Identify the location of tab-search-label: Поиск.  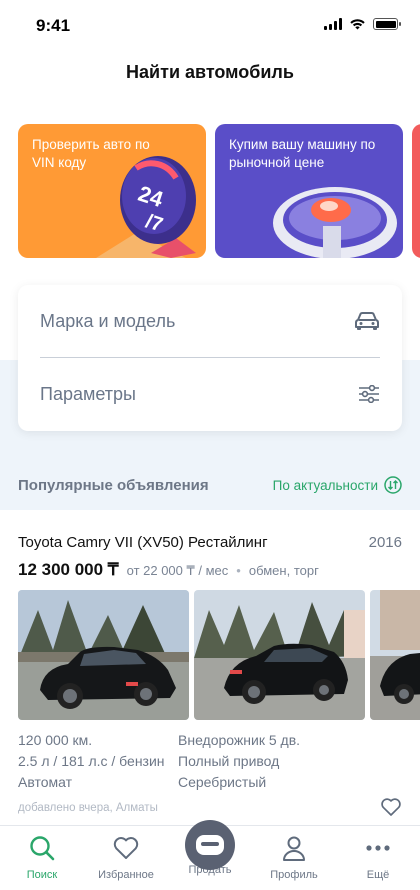
(42, 875).